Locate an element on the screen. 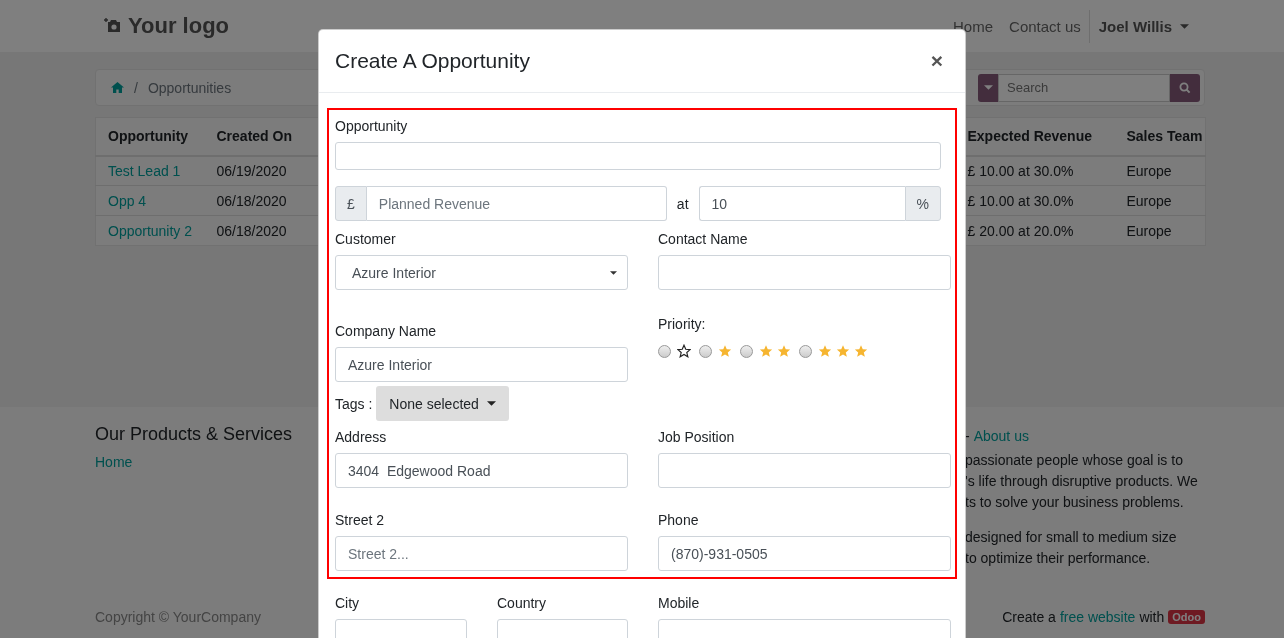  field-label: Customer is located at coordinates (366, 239).